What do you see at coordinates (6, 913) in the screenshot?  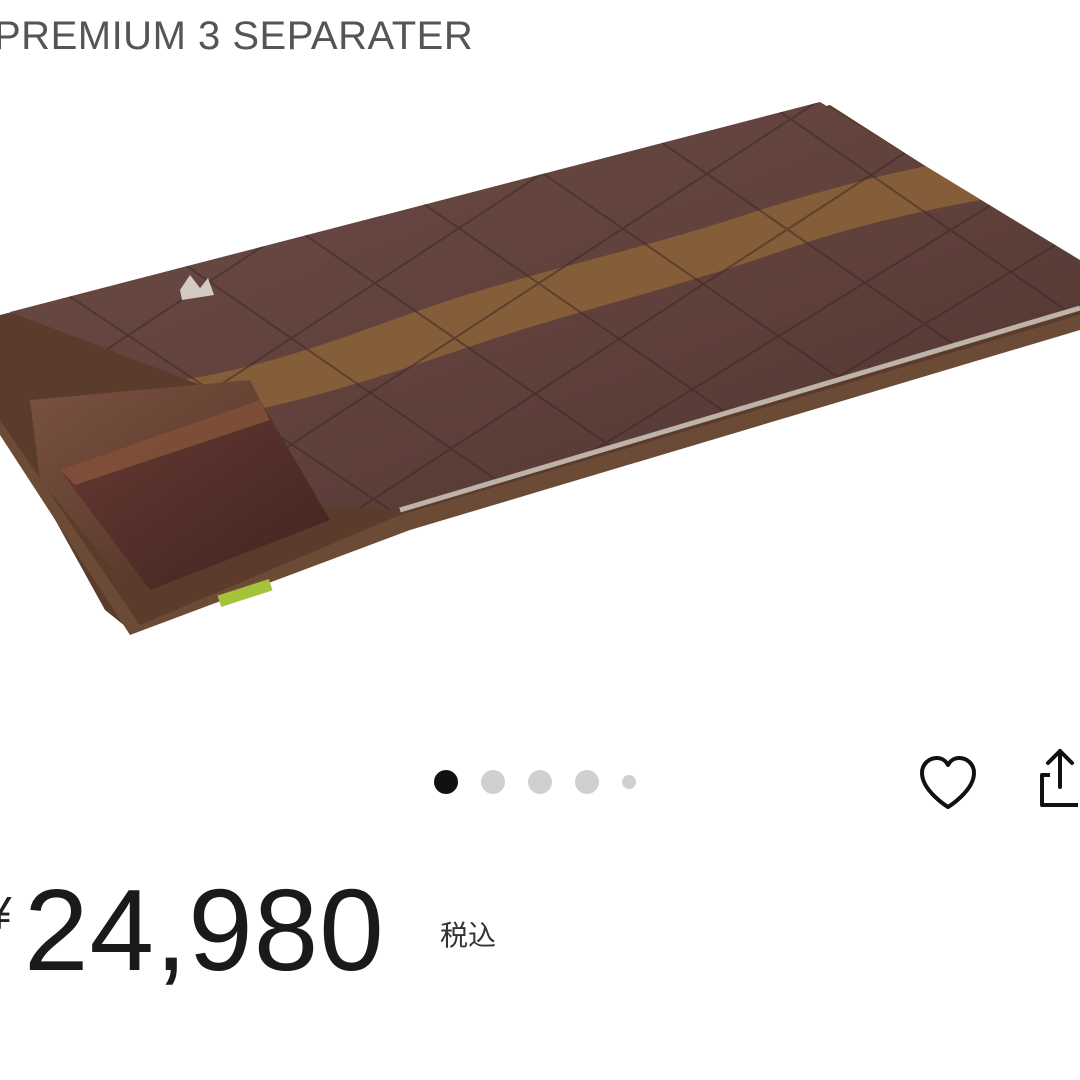 I see `currency-symbol: ¥` at bounding box center [6, 913].